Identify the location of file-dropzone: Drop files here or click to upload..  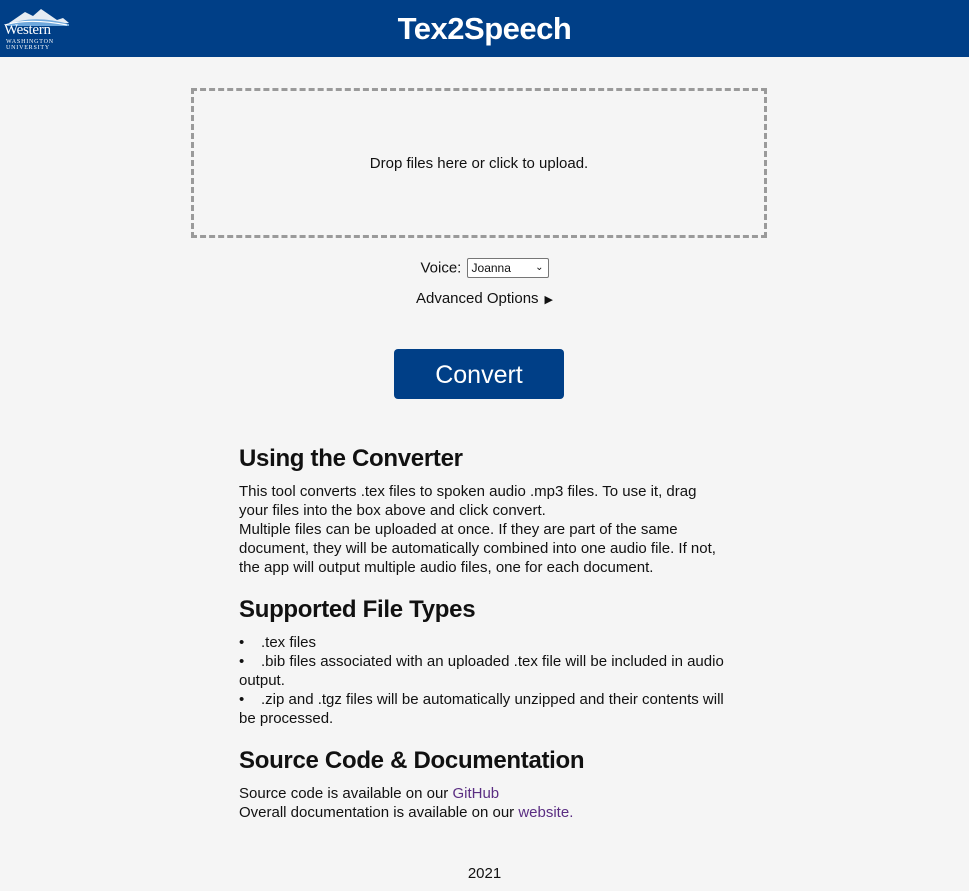
(479, 163).